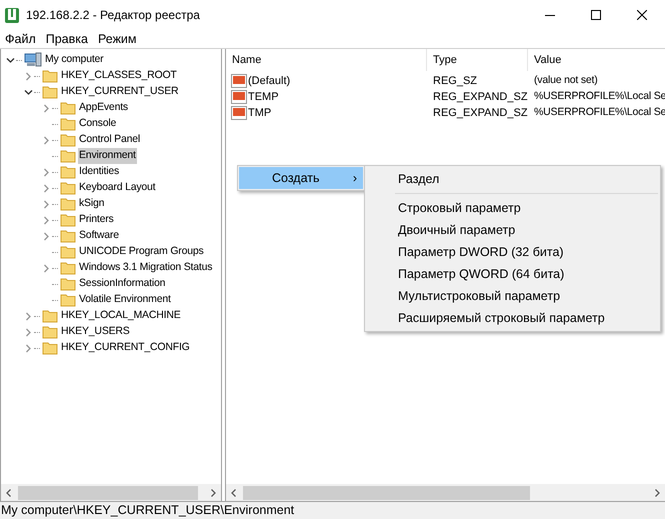 The height and width of the screenshot is (519, 665). Describe the element at coordinates (588, 60) in the screenshot. I see `column-header: Value` at that location.